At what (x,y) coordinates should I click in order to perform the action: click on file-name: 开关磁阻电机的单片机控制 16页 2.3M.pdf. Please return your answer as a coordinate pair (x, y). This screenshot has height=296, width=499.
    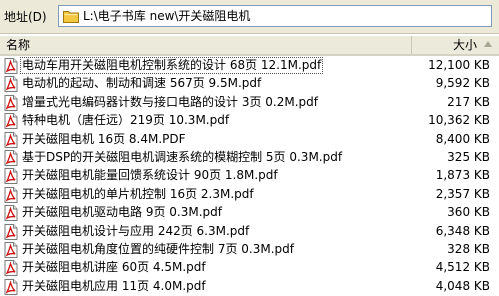
    Looking at the image, I should click on (138, 194).